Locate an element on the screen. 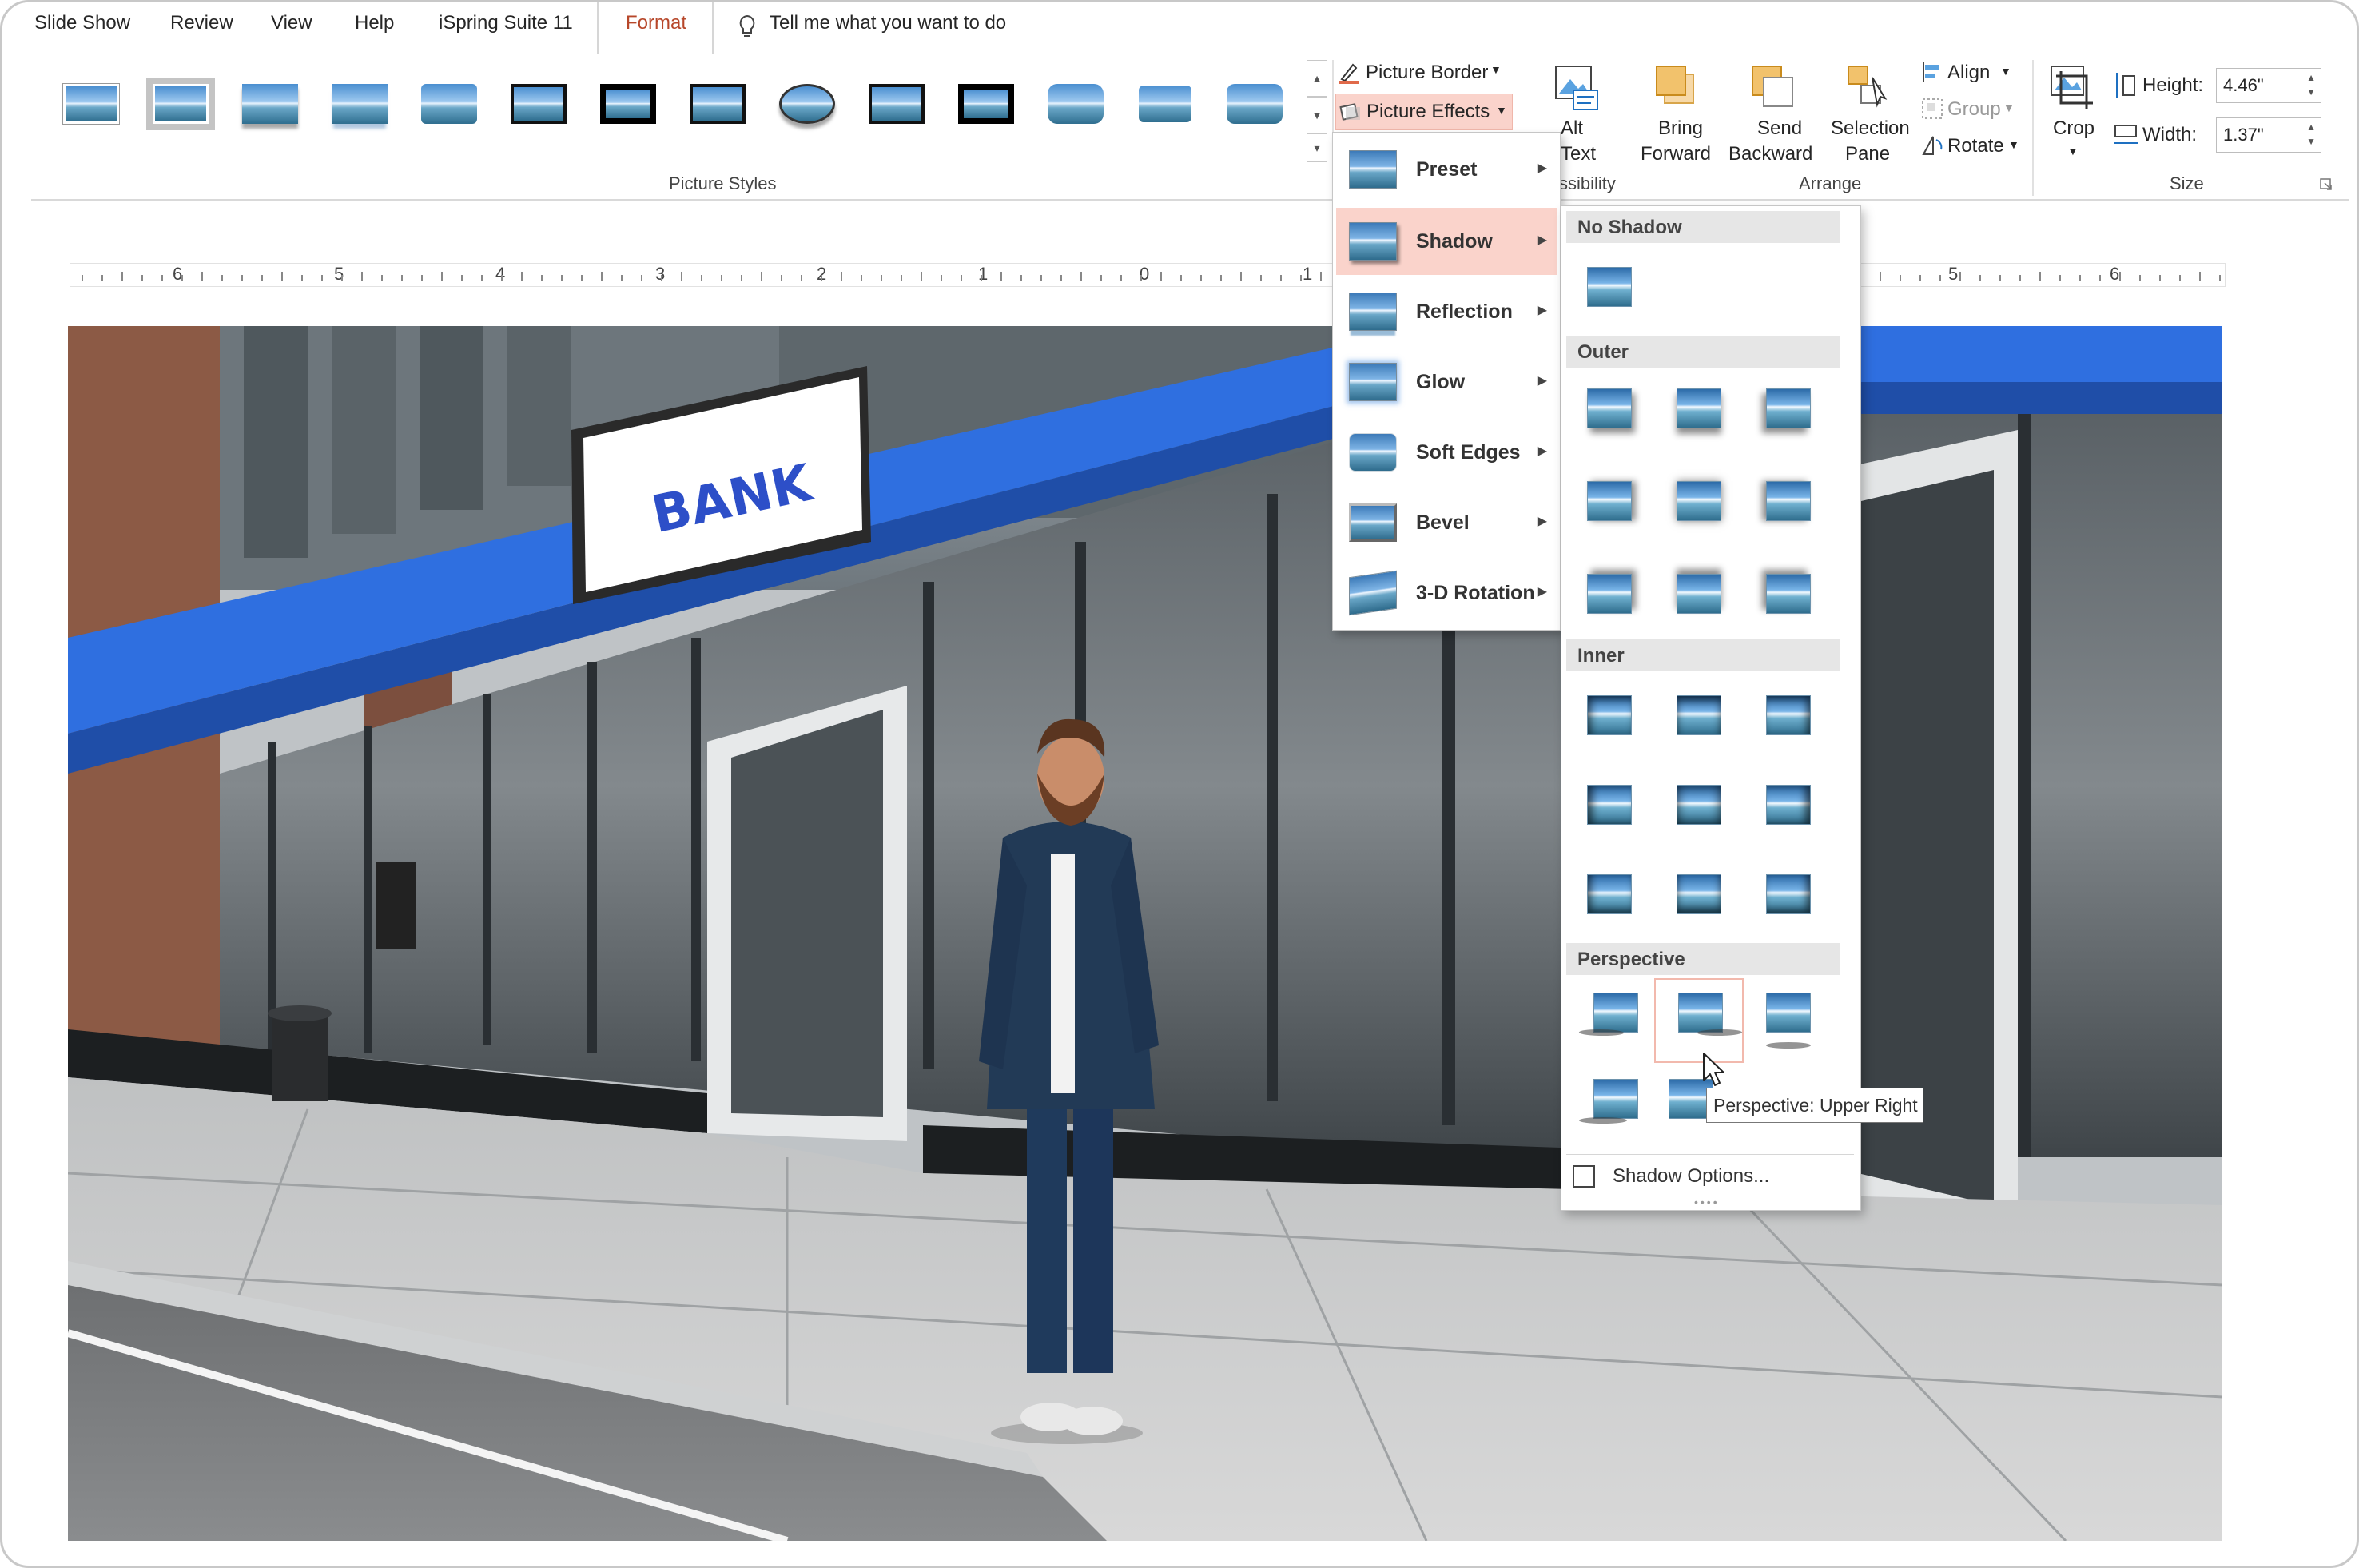 Image resolution: width=2359 pixels, height=1568 pixels. chevron-down-icon: ▼ is located at coordinates (2013, 144).